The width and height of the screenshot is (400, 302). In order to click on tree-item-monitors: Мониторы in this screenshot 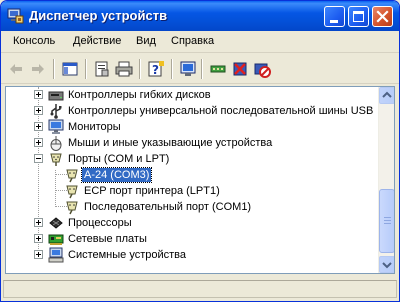, I will do `click(192, 127)`.